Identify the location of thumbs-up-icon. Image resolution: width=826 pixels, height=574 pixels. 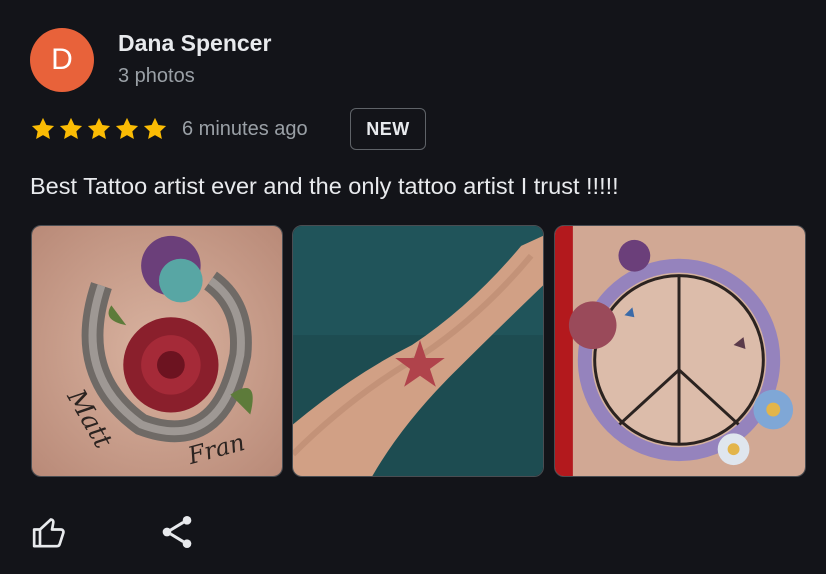
(48, 533).